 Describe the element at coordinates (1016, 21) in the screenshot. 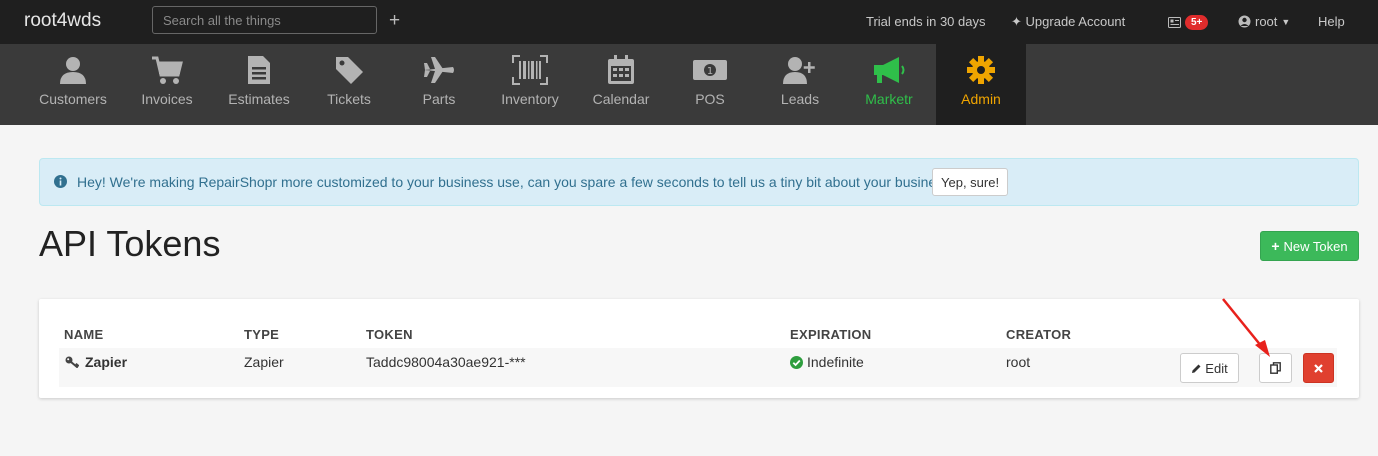

I see `sparkle-icon: ✦` at that location.